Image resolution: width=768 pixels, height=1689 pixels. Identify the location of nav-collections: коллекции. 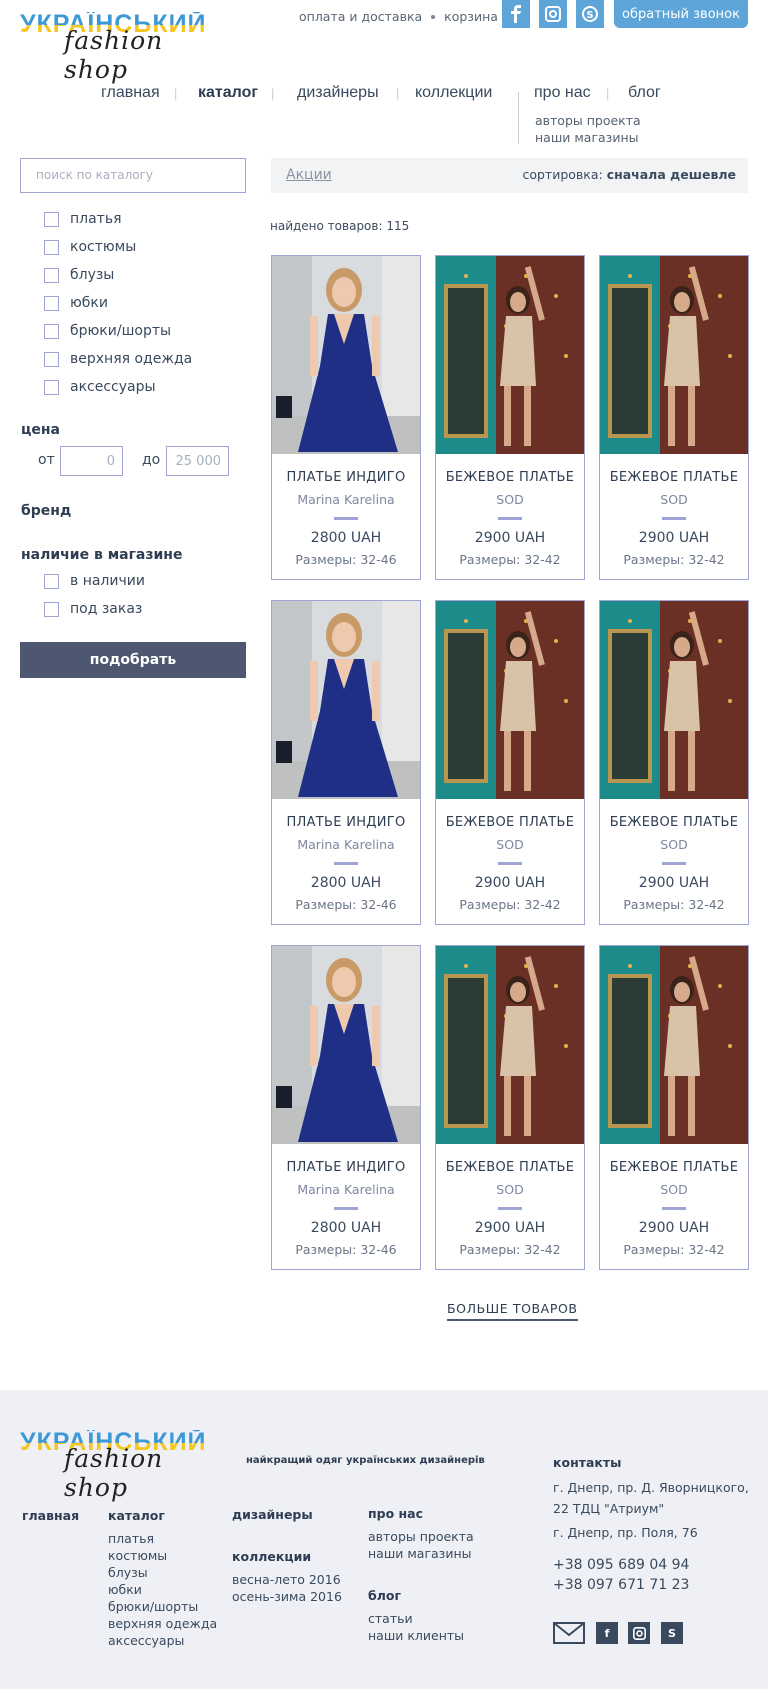
(453, 93).